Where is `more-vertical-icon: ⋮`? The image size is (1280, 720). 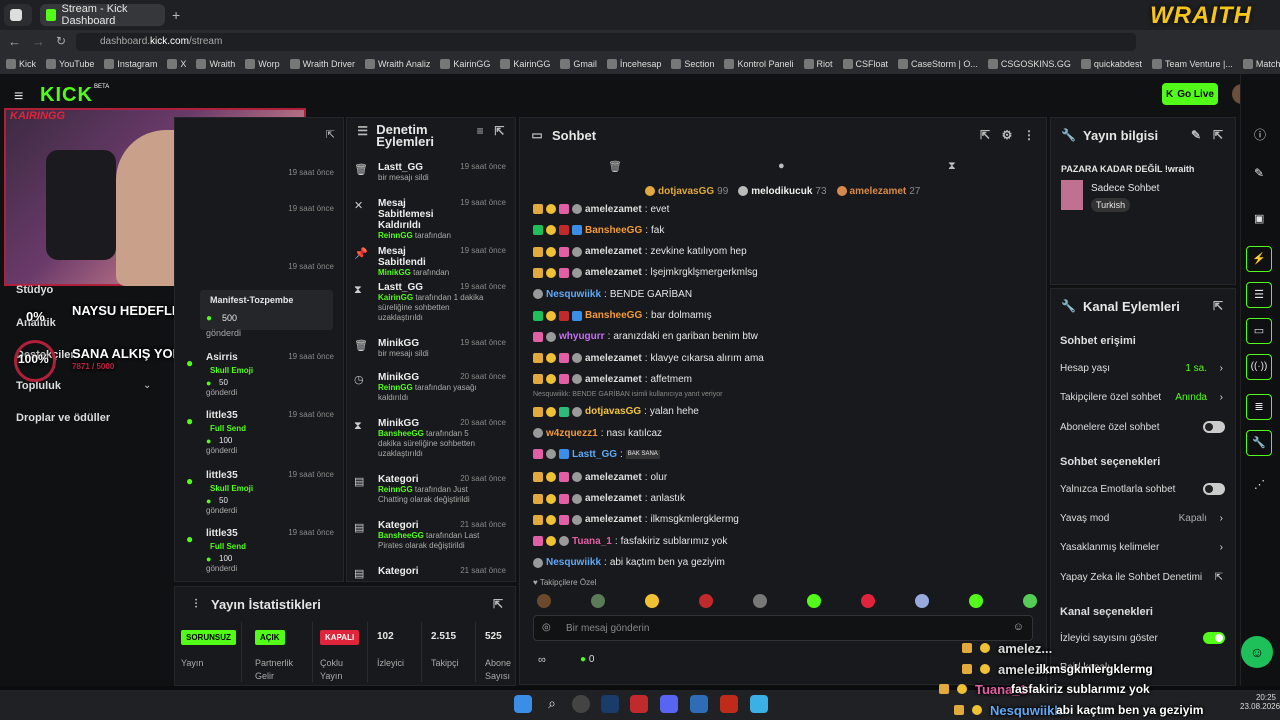 more-vertical-icon: ⋮ is located at coordinates (1029, 135).